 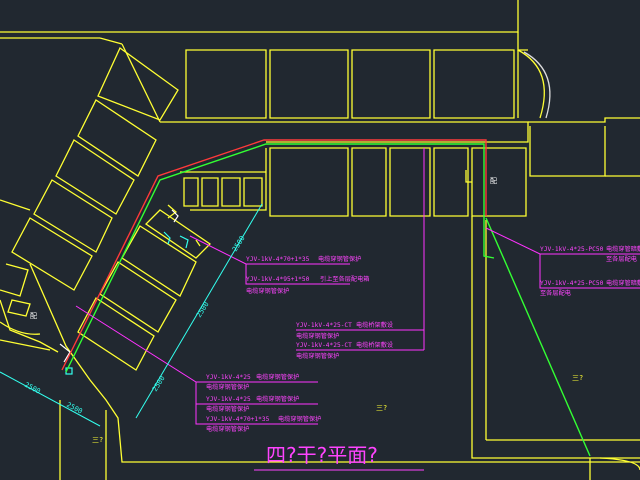 I want to click on cable-c-note3: 电缆穿钢管保护, so click(x=299, y=419).